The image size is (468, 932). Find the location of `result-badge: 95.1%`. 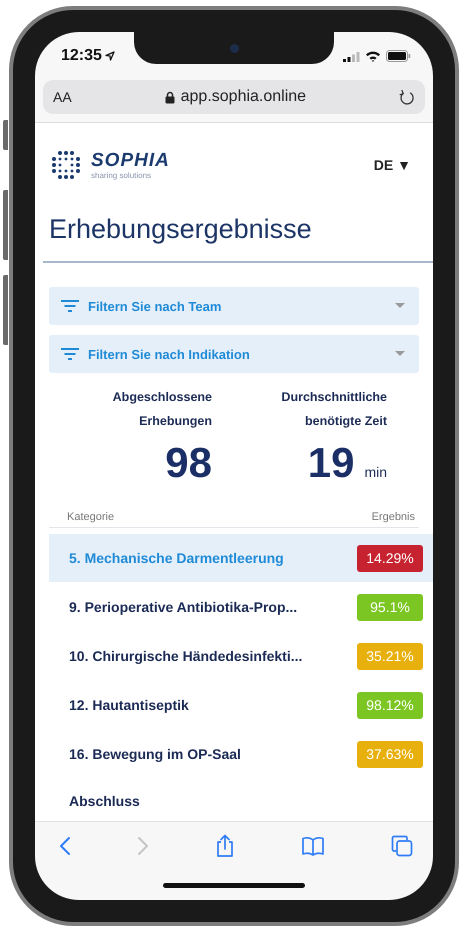

result-badge: 95.1% is located at coordinates (390, 607).